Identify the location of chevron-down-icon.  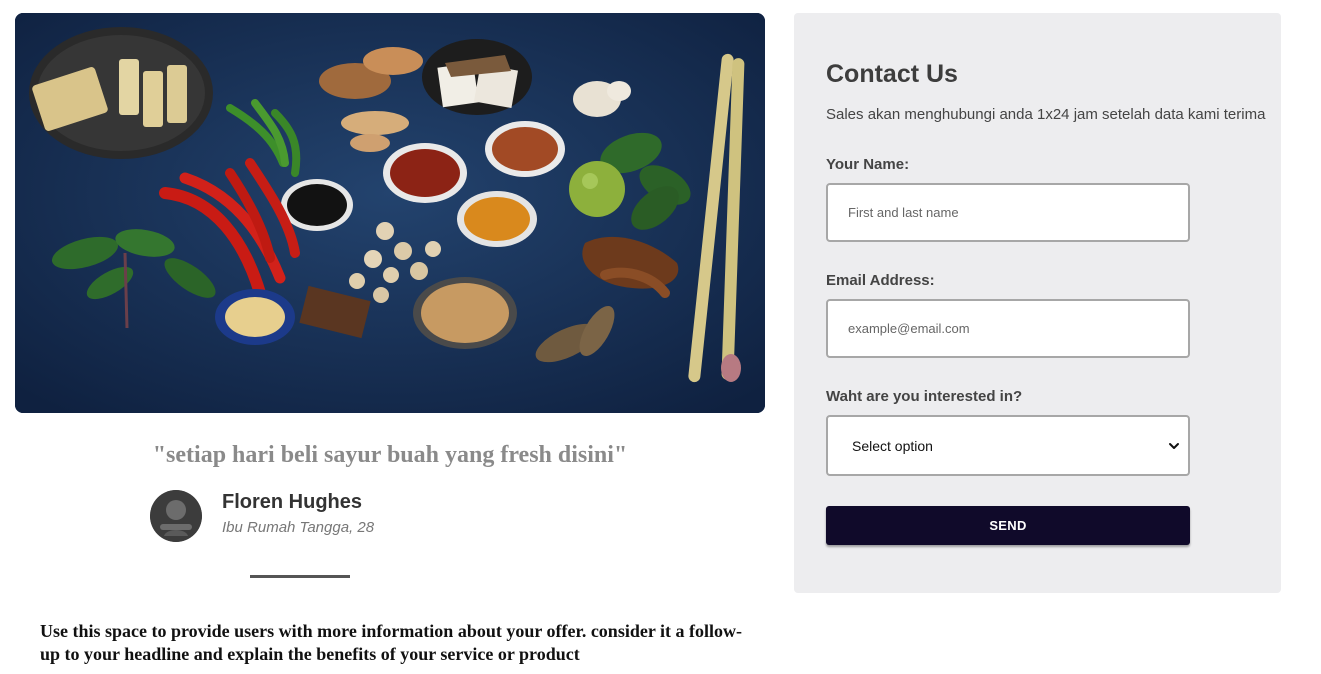
(1174, 446).